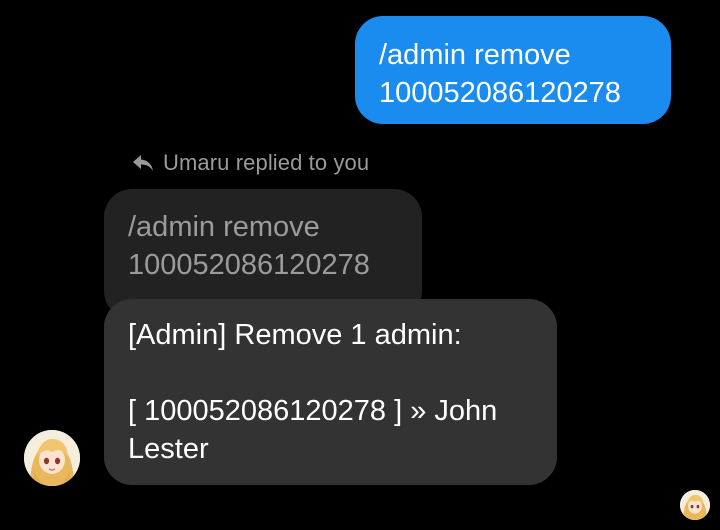 Image resolution: width=720 pixels, height=530 pixels. What do you see at coordinates (52, 458) in the screenshot?
I see `umaru-avatar` at bounding box center [52, 458].